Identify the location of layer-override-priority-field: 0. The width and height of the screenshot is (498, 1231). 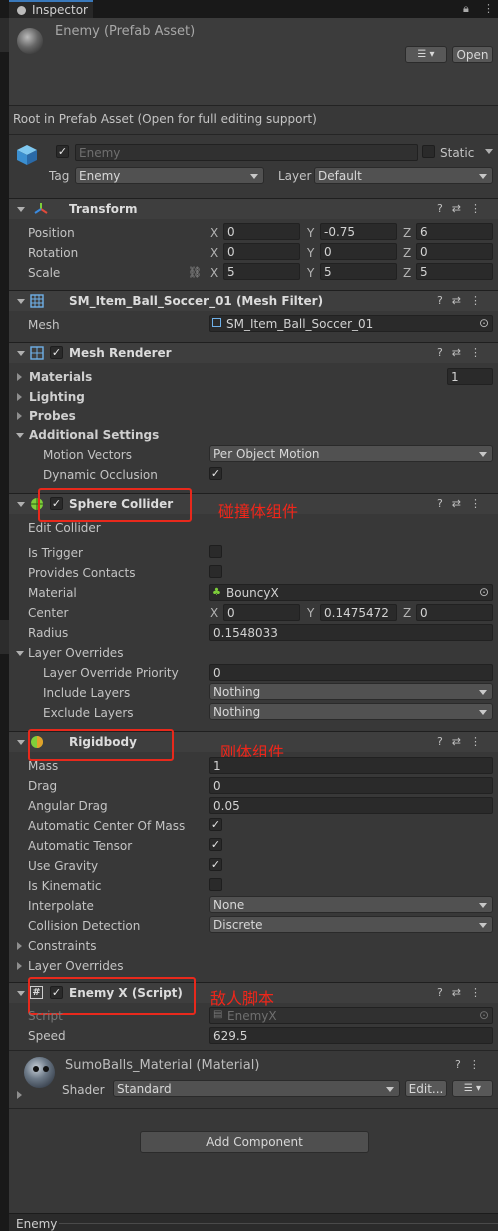
(351, 672).